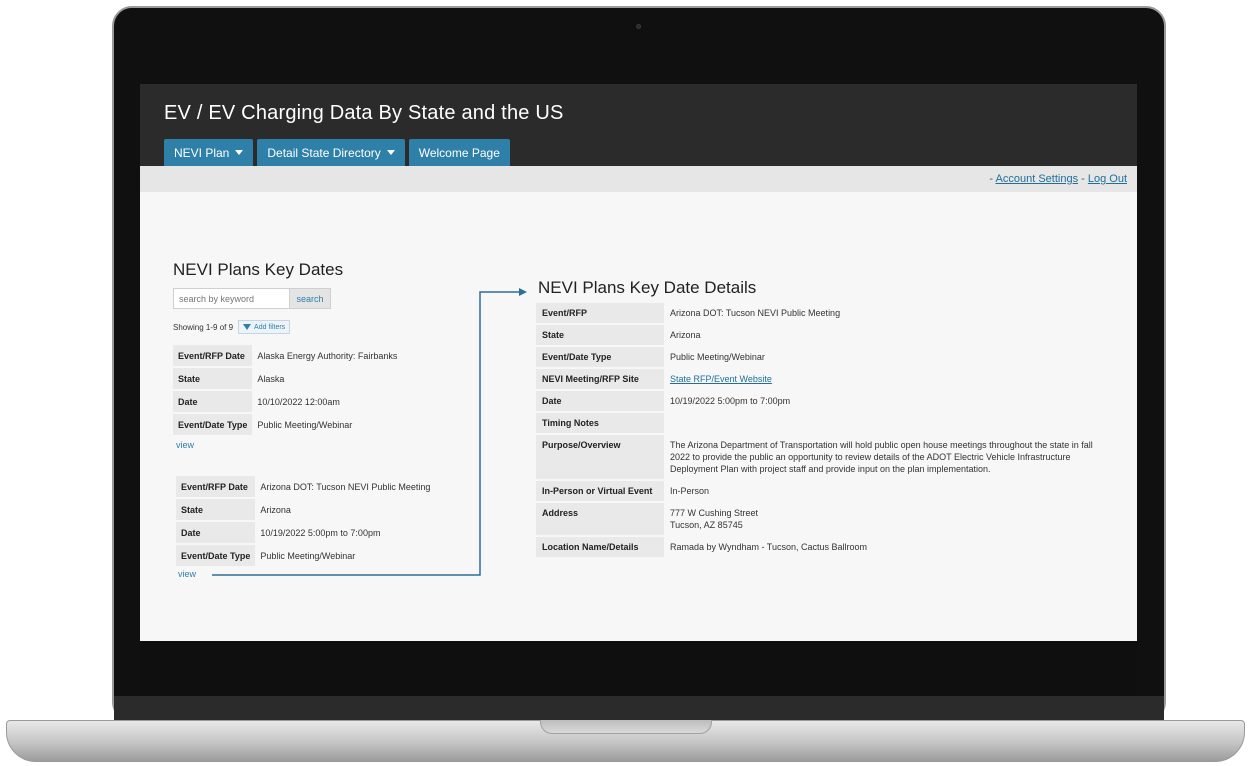 This screenshot has width=1251, height=766. What do you see at coordinates (327, 401) in the screenshot?
I see `field-value: 10/10/2022 12:00am` at bounding box center [327, 401].